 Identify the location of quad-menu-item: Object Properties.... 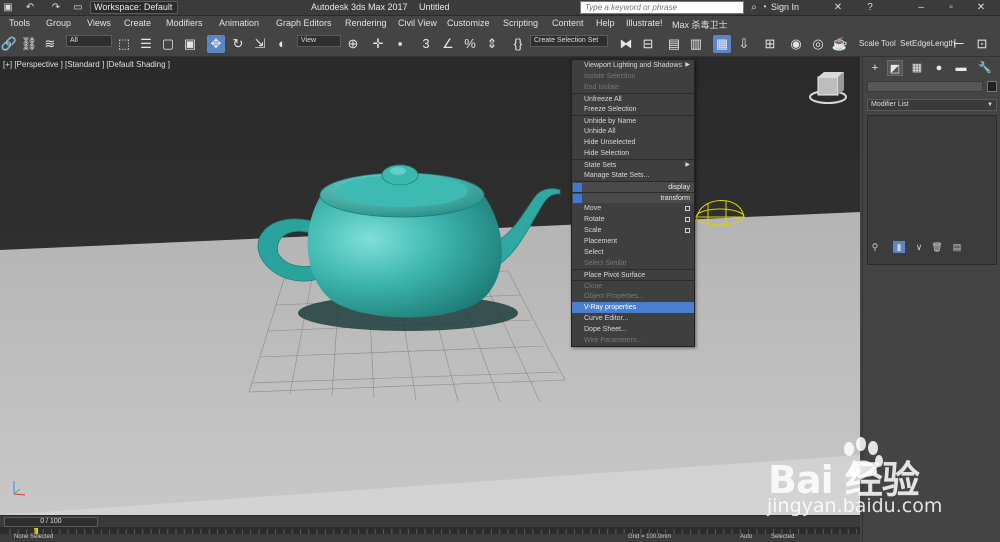
(633, 296).